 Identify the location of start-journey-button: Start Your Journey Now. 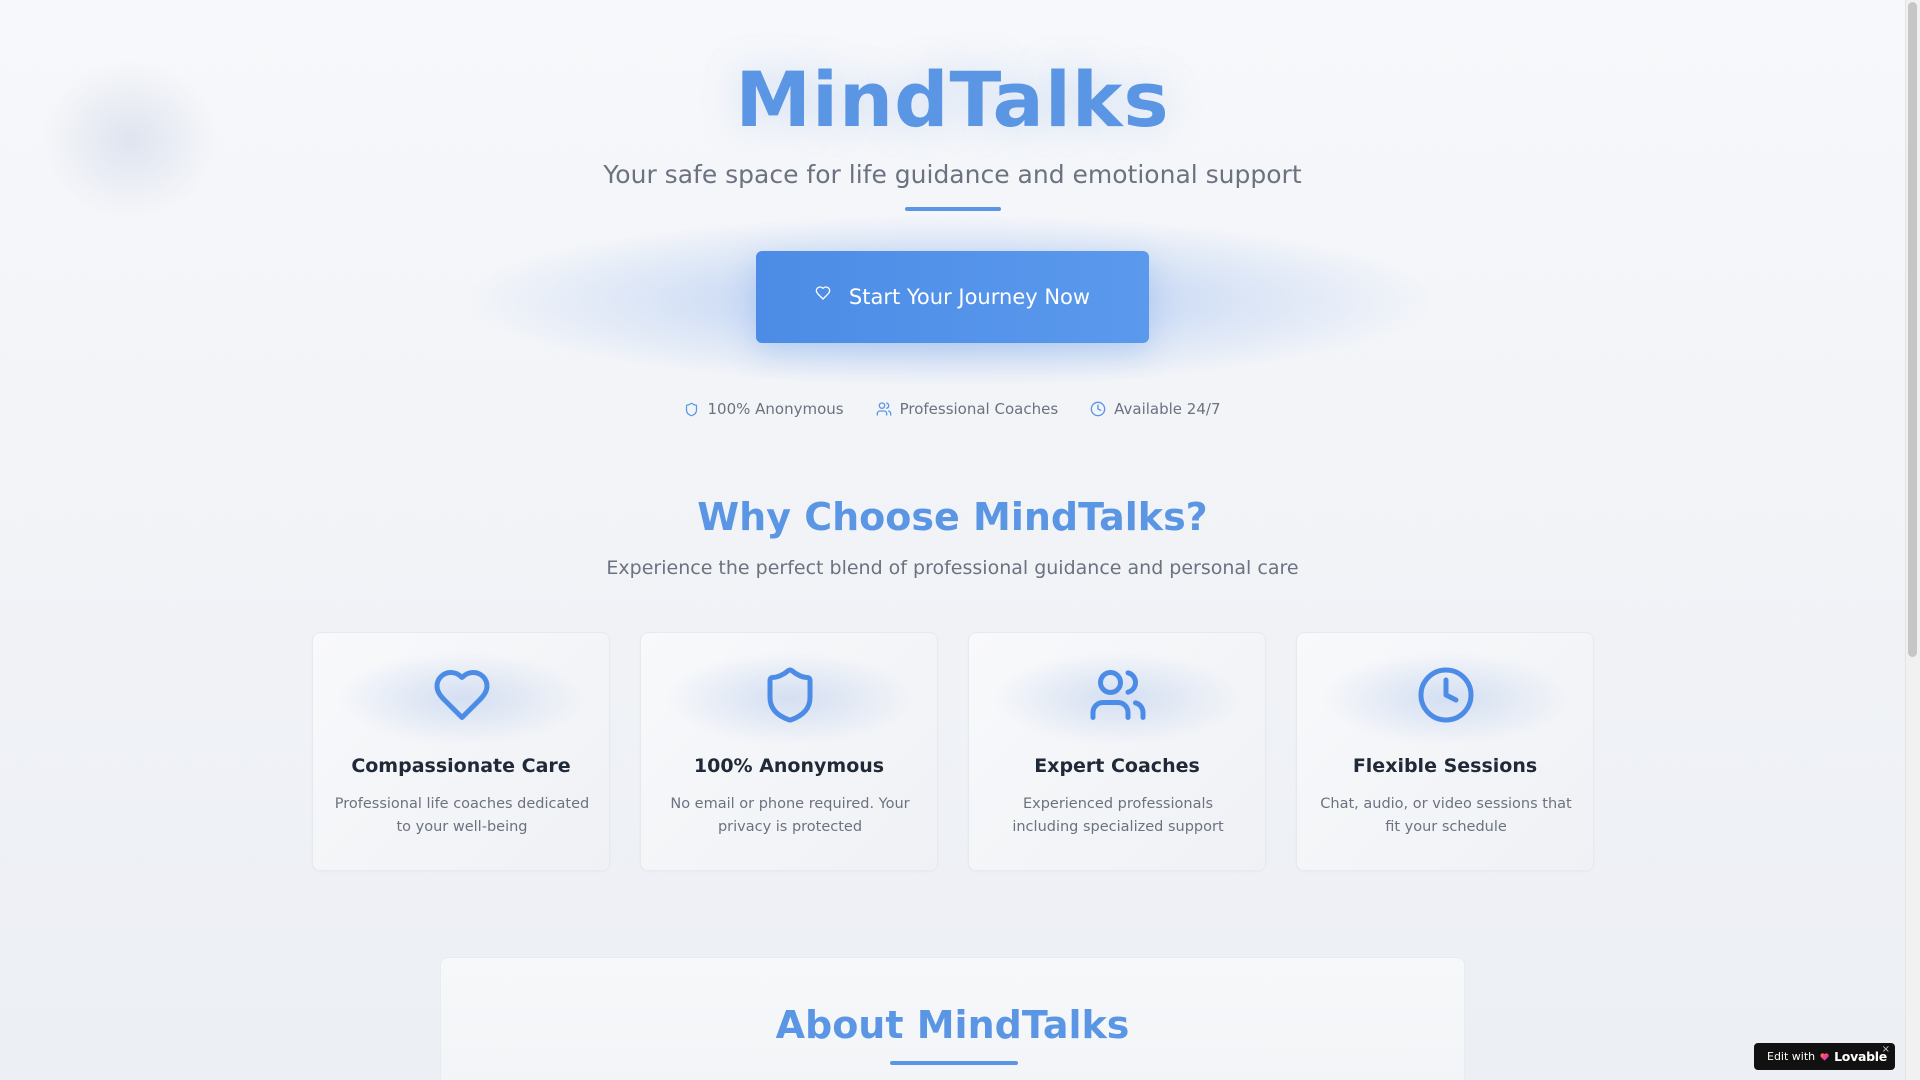
(952, 297).